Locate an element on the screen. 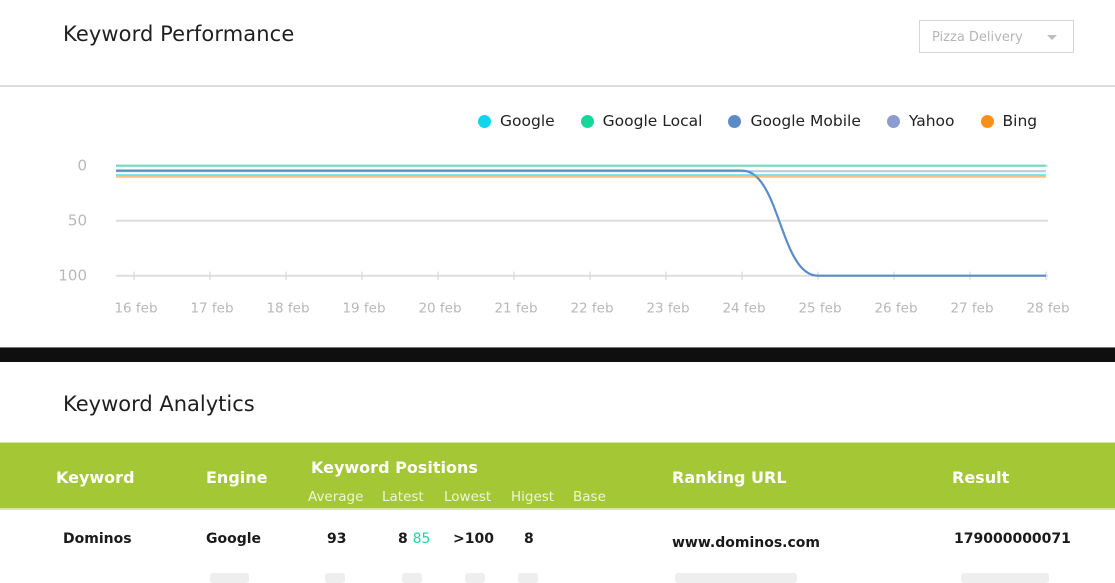  column-engine: Engine is located at coordinates (237, 477).